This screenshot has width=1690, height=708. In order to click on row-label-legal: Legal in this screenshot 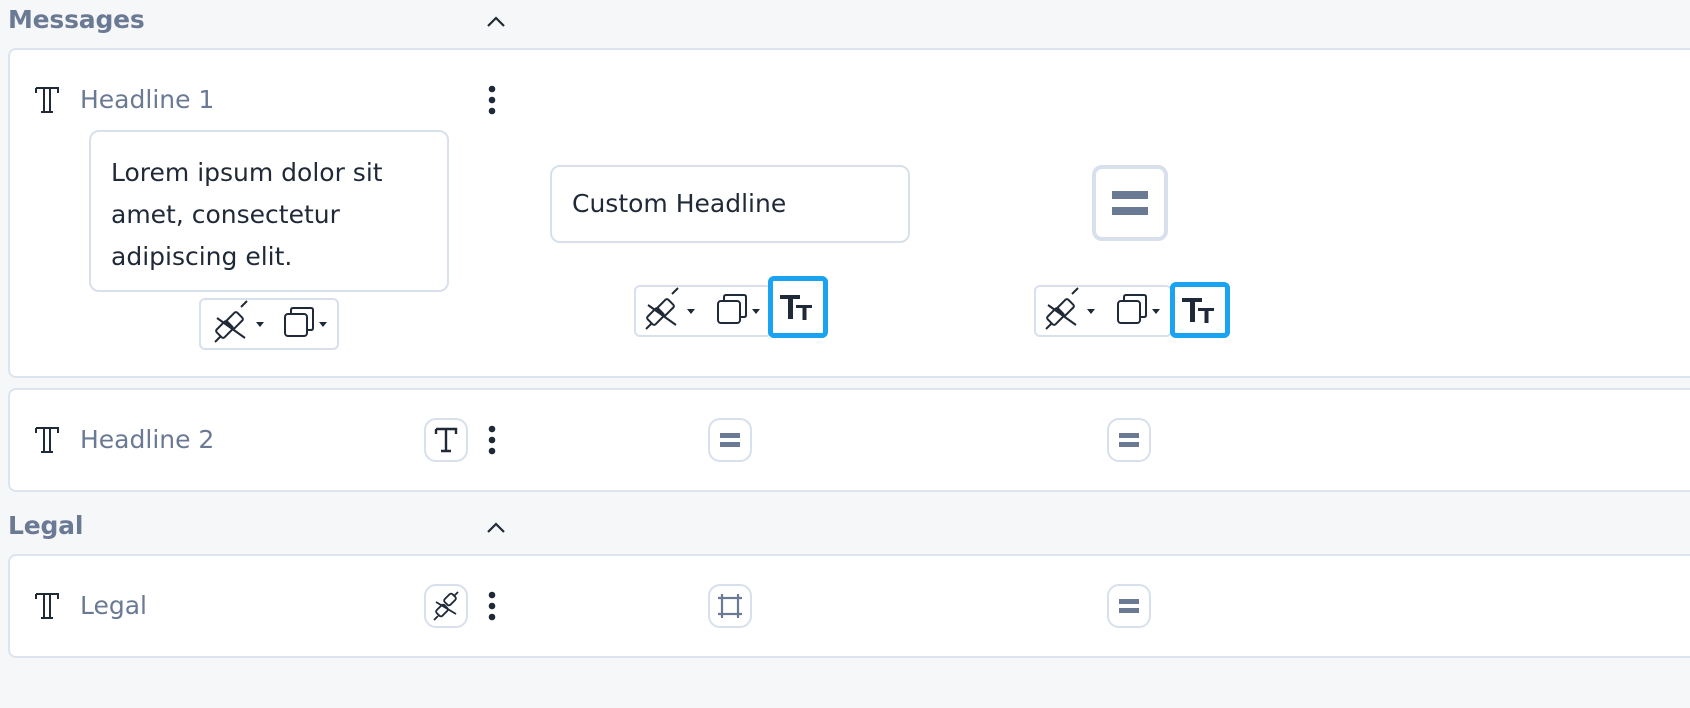, I will do `click(114, 605)`.